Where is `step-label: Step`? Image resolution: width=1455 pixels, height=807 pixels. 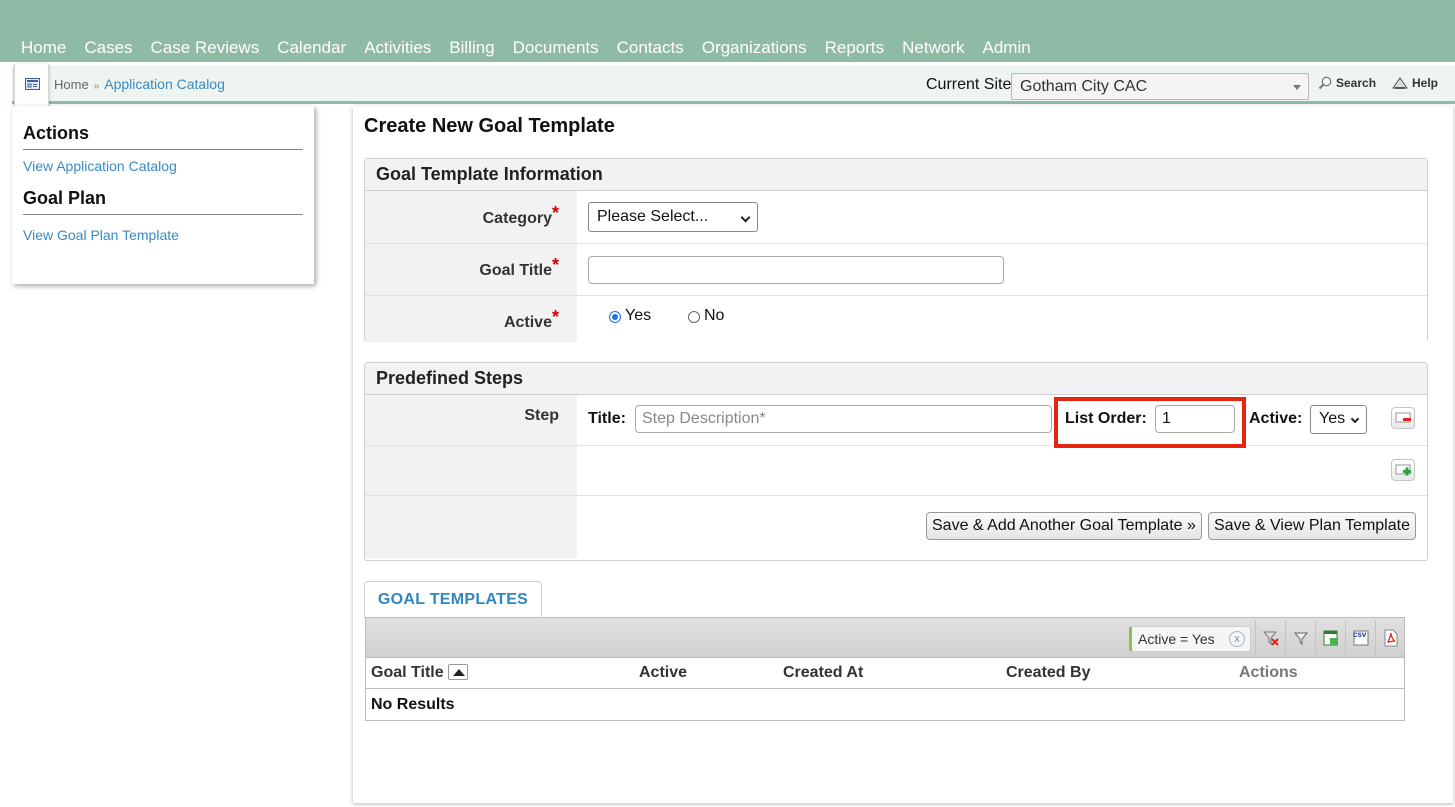 step-label: Step is located at coordinates (541, 415).